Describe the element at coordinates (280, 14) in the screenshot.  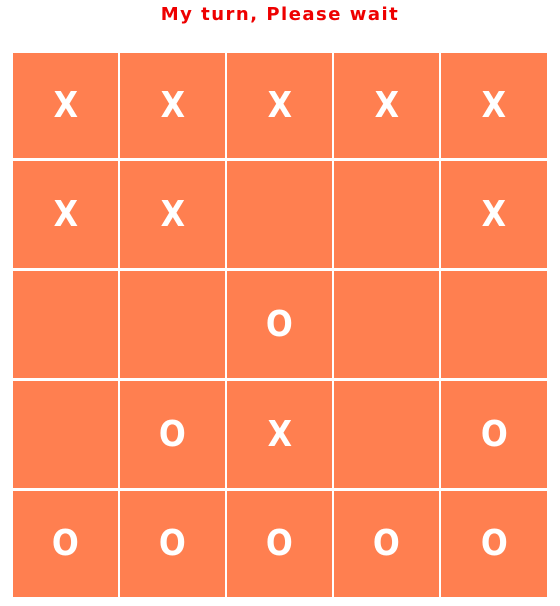
I see `turn-status: My turn, Please wait` at that location.